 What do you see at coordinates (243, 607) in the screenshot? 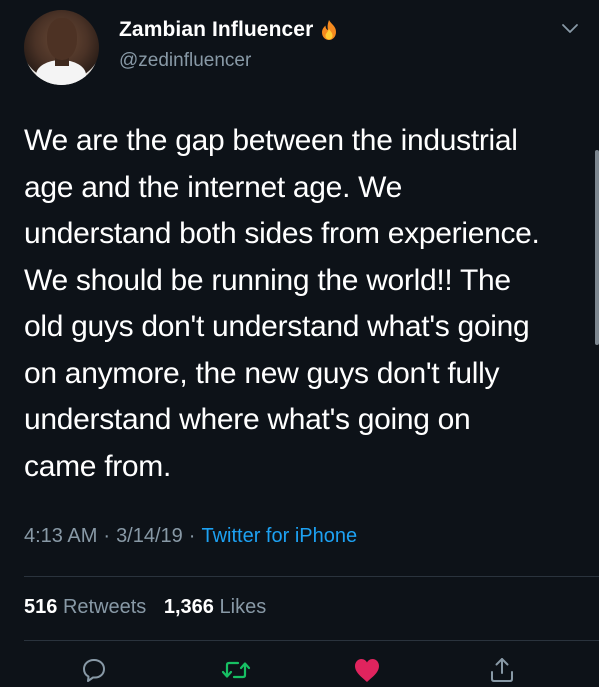
I see `likes-label: Likes` at bounding box center [243, 607].